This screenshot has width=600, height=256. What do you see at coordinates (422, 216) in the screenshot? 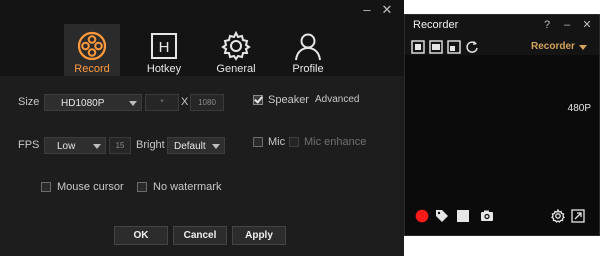
I see `record-button` at bounding box center [422, 216].